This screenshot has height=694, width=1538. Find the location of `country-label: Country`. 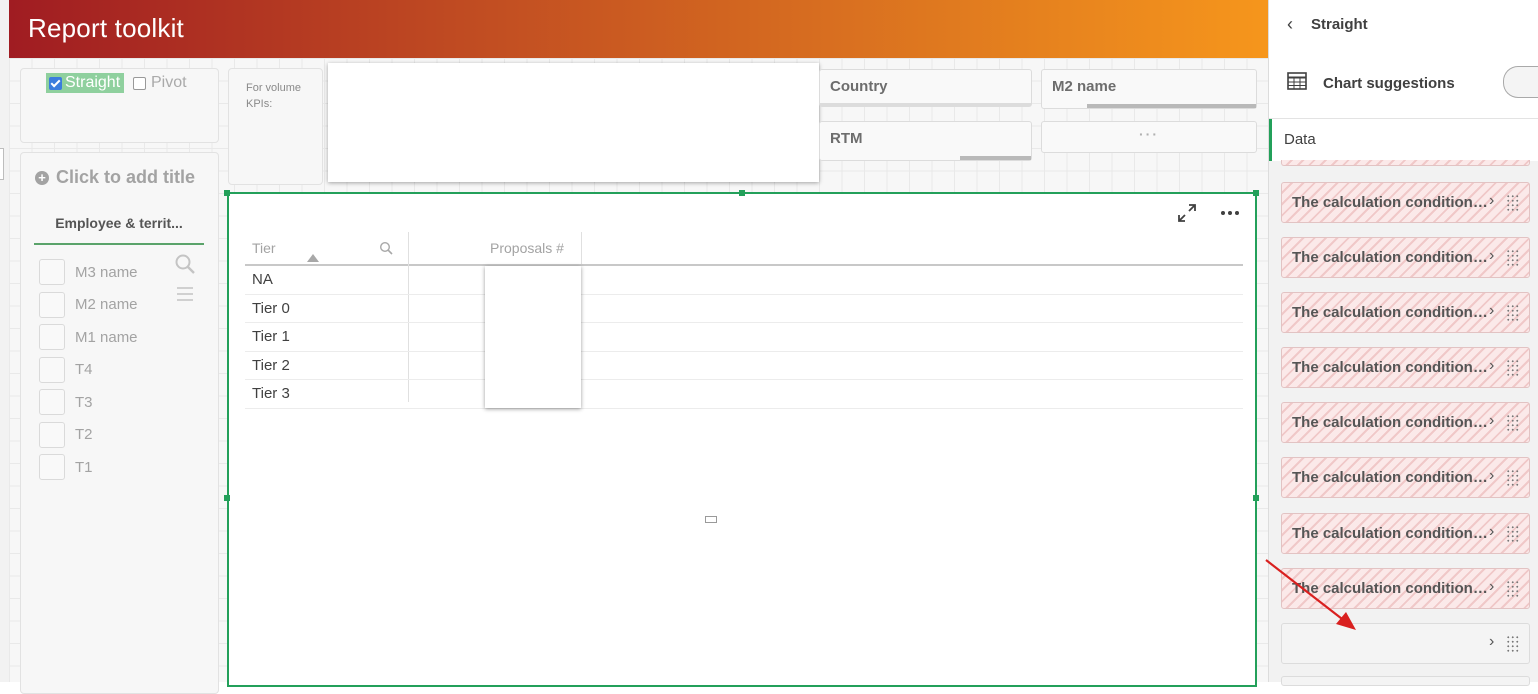

country-label: Country is located at coordinates (859, 86).